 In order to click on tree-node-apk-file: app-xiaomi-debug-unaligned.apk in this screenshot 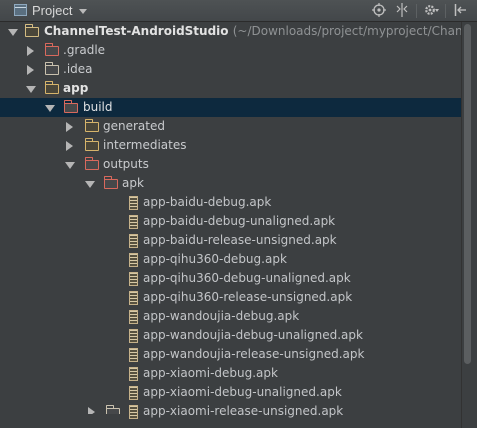, I will do `click(230, 392)`.